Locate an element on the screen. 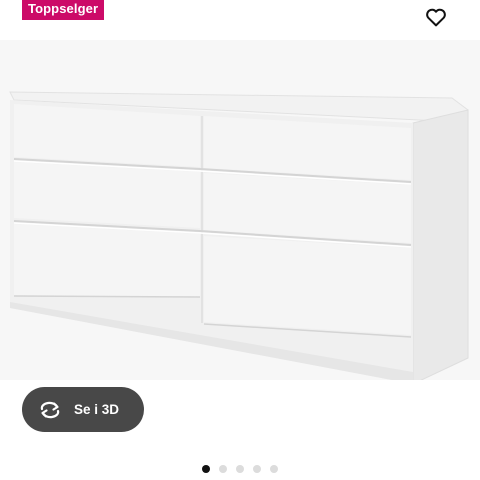  view-in-3d-button: Se i 3D is located at coordinates (83, 409).